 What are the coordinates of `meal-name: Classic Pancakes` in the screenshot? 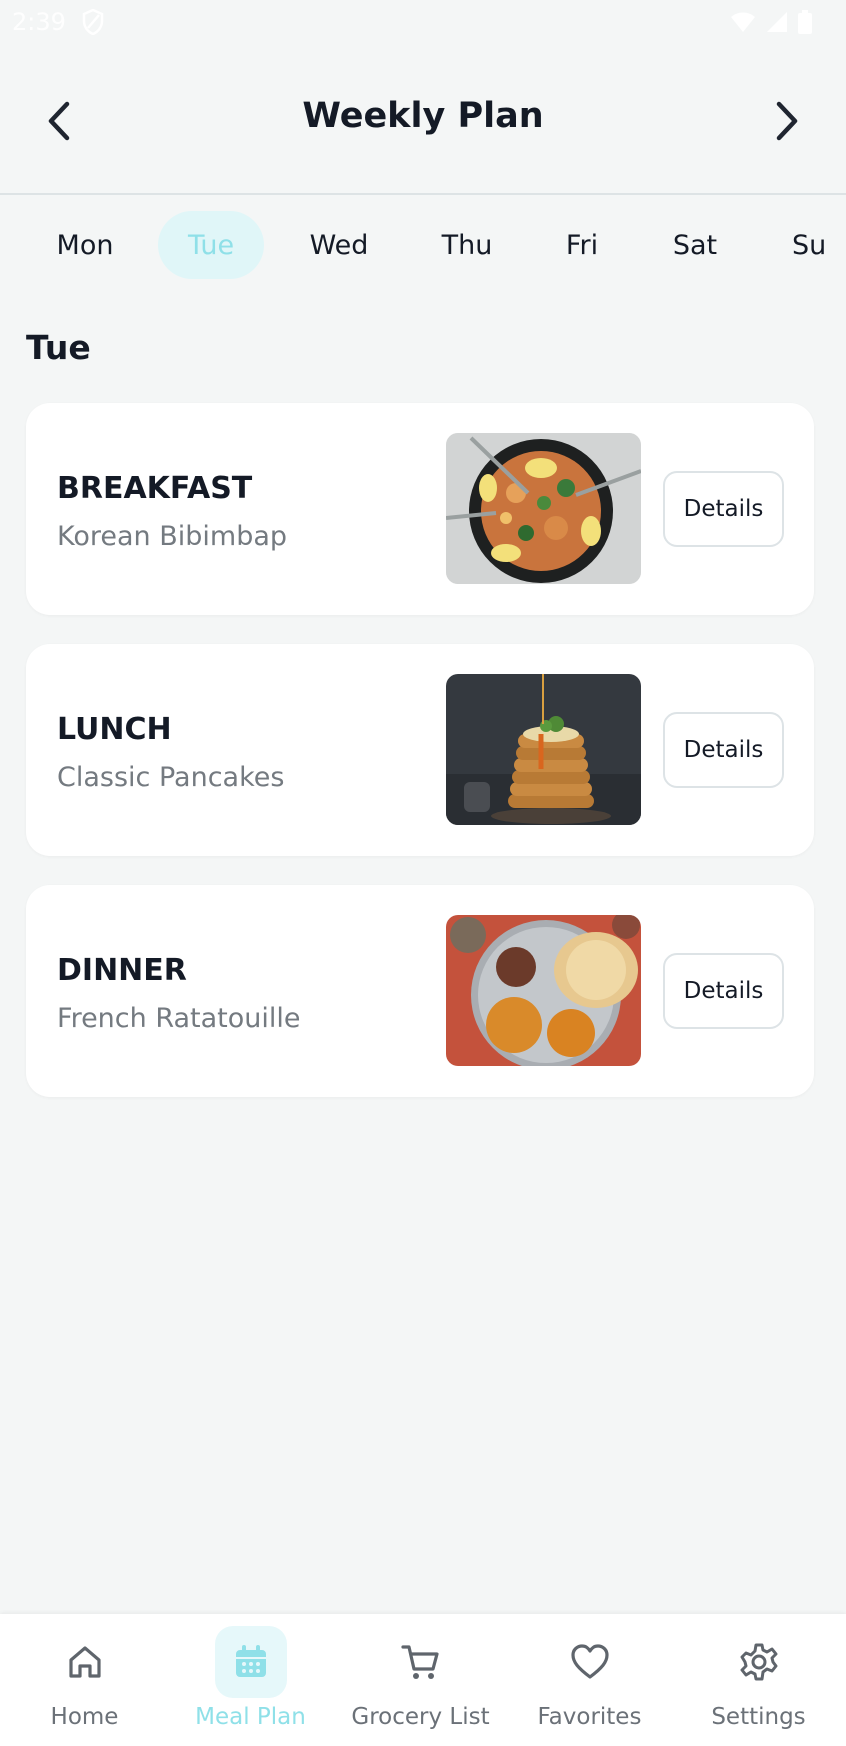 It's located at (171, 777).